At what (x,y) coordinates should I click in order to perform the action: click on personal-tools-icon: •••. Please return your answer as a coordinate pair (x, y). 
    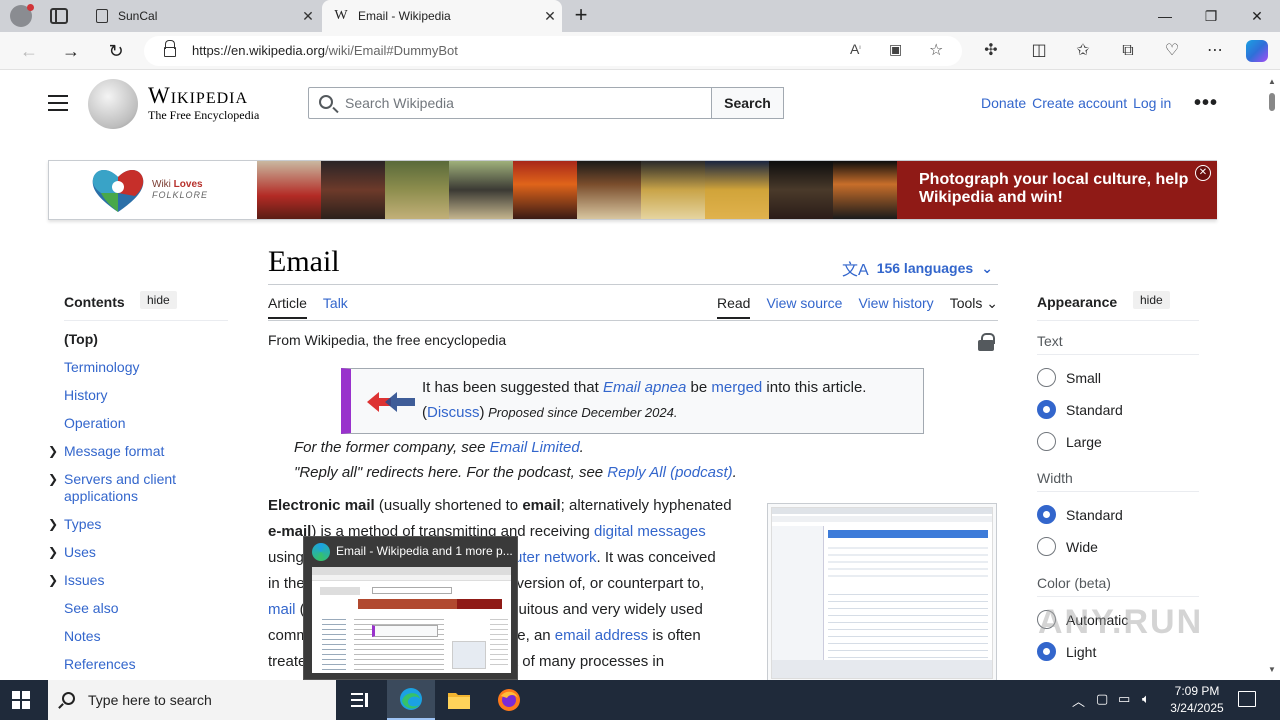
    Looking at the image, I should click on (1206, 103).